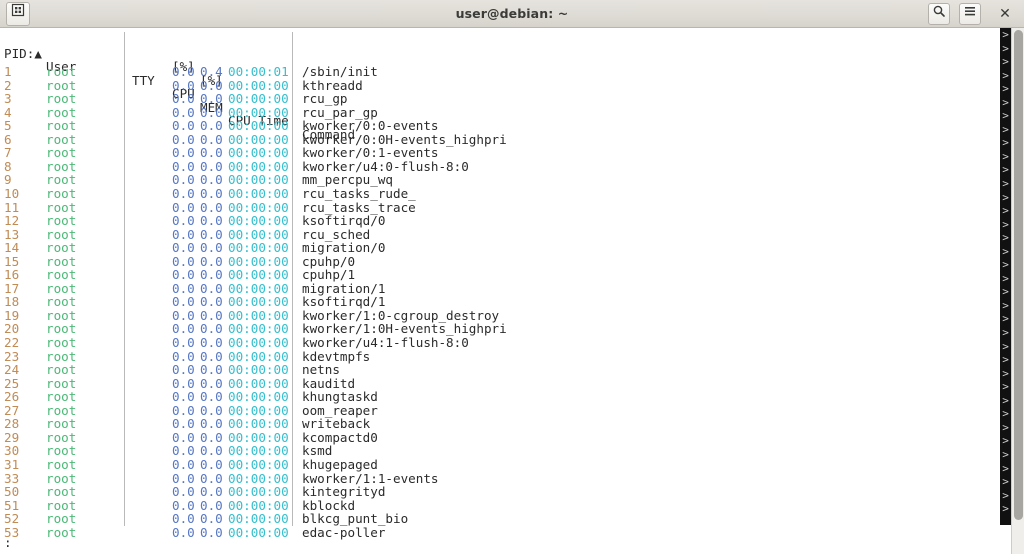 The height and width of the screenshot is (554, 1024). Describe the element at coordinates (500, 207) in the screenshot. I see `table-row: 11 root 0.0 0.0 00:00:00 rcu_tasks_trace` at that location.